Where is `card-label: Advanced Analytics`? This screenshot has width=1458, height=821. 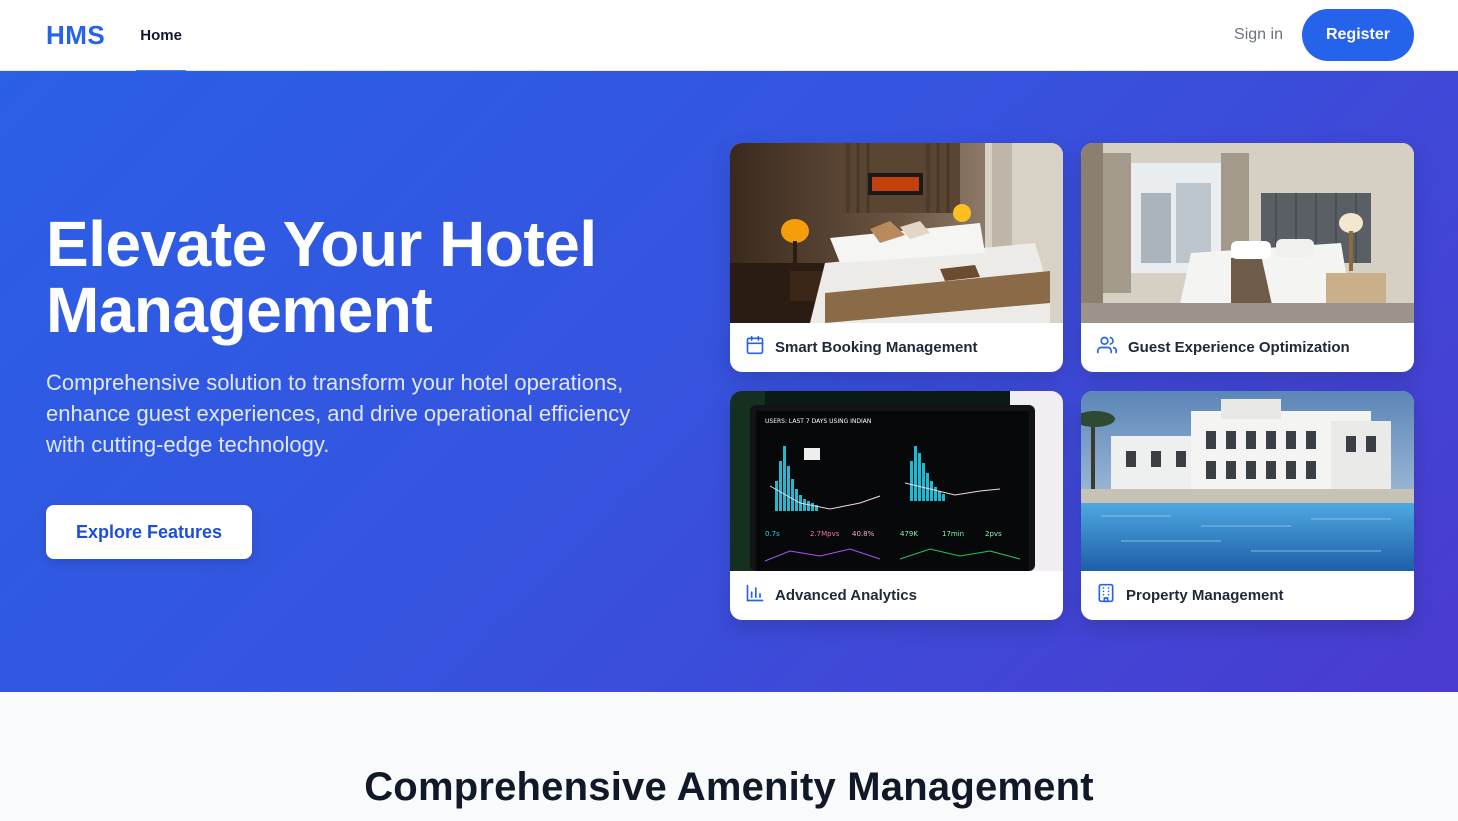
card-label: Advanced Analytics is located at coordinates (846, 595).